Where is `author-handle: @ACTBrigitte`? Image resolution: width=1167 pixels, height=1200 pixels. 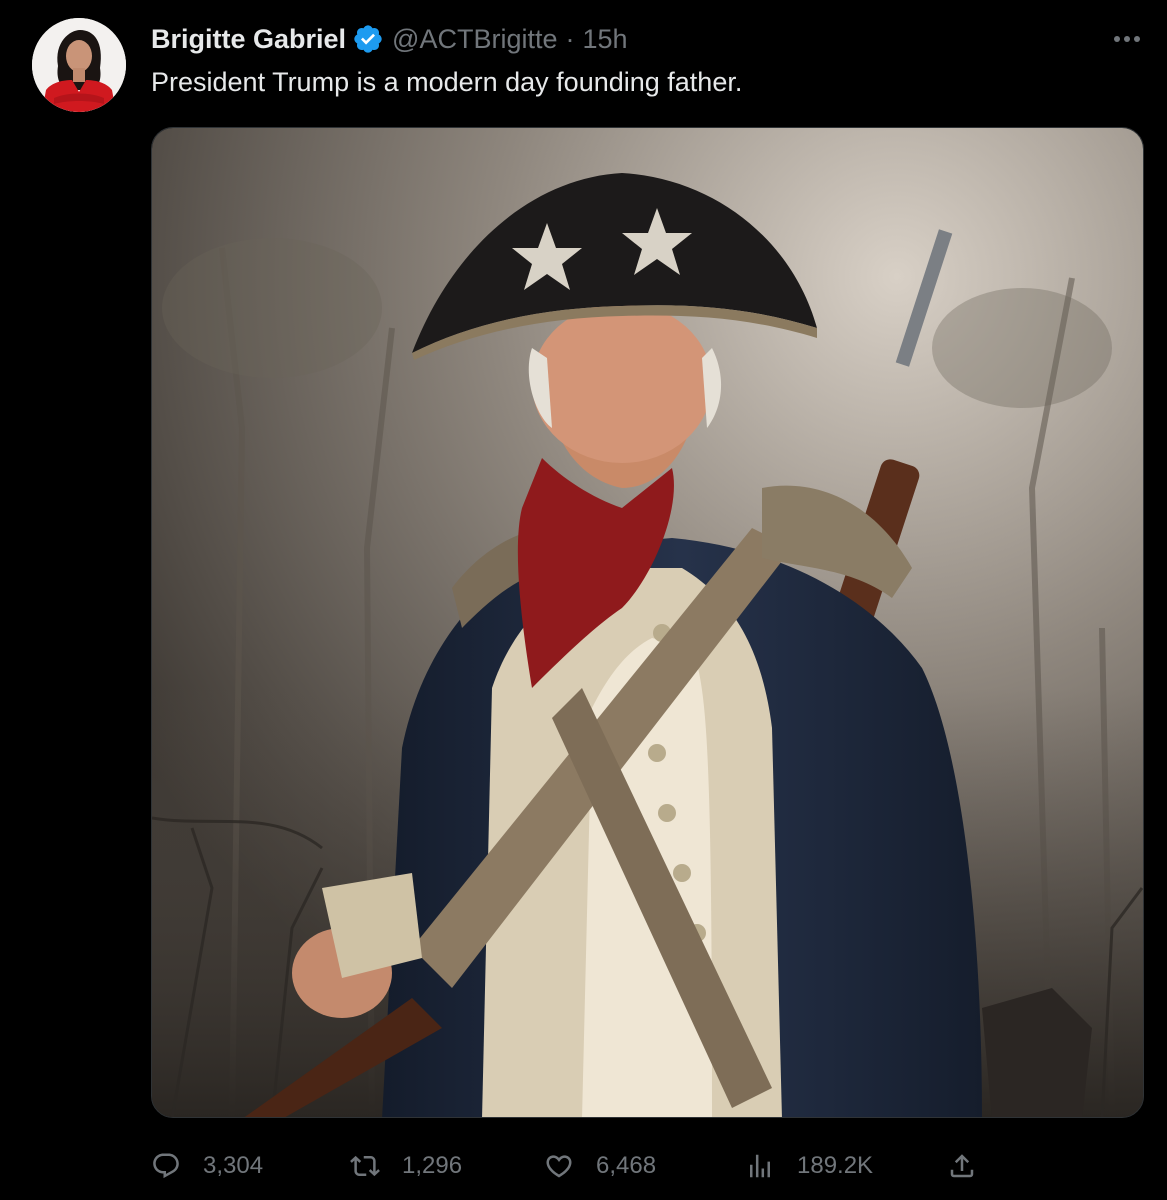
author-handle: @ACTBrigitte is located at coordinates (474, 39).